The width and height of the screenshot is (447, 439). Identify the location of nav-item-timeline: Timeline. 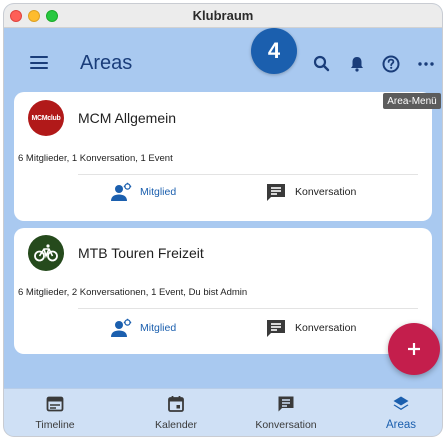
(55, 412).